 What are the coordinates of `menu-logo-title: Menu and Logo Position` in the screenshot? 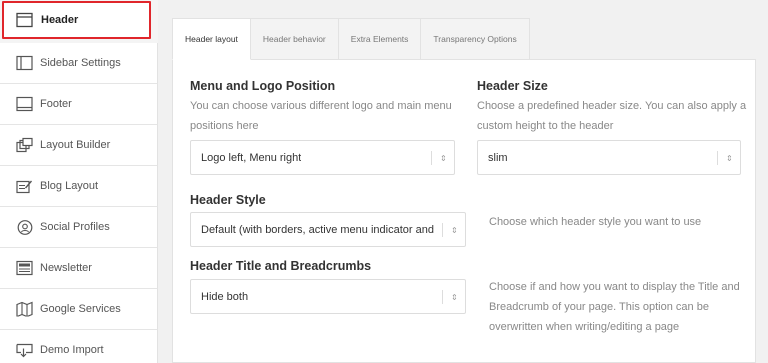 It's located at (263, 86).